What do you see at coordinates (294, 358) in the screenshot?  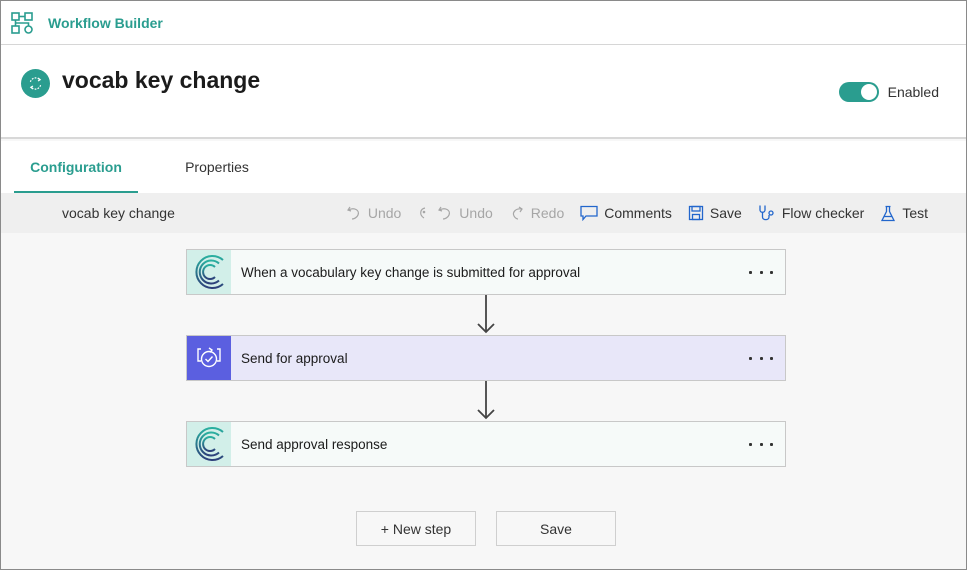 I see `step-label: Send for approval` at bounding box center [294, 358].